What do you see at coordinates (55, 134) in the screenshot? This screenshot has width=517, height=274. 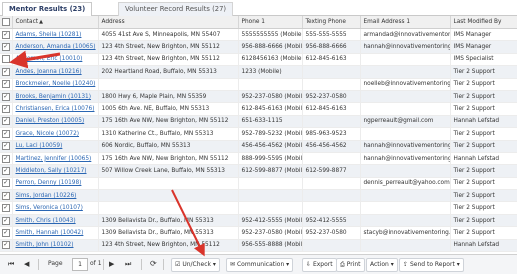 I see `cell-contact: Grace, Nicole (10072)` at bounding box center [55, 134].